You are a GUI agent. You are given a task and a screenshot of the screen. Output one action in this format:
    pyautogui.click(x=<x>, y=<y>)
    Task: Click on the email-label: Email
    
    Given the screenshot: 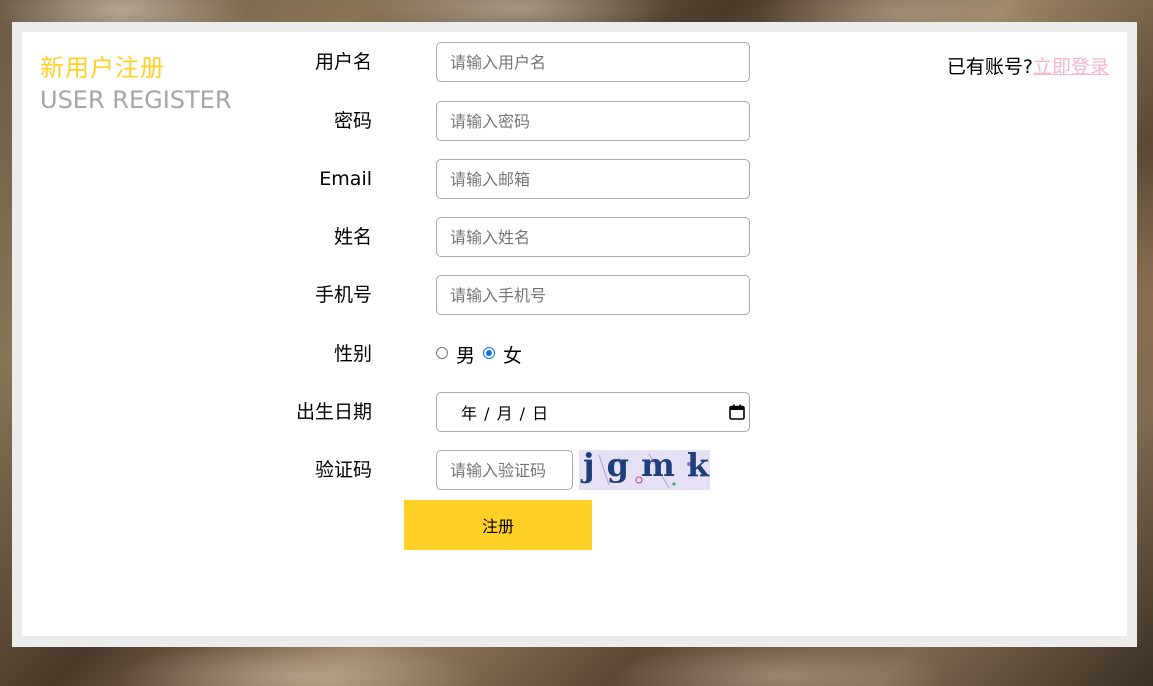 What is the action you would take?
    pyautogui.click(x=345, y=179)
    